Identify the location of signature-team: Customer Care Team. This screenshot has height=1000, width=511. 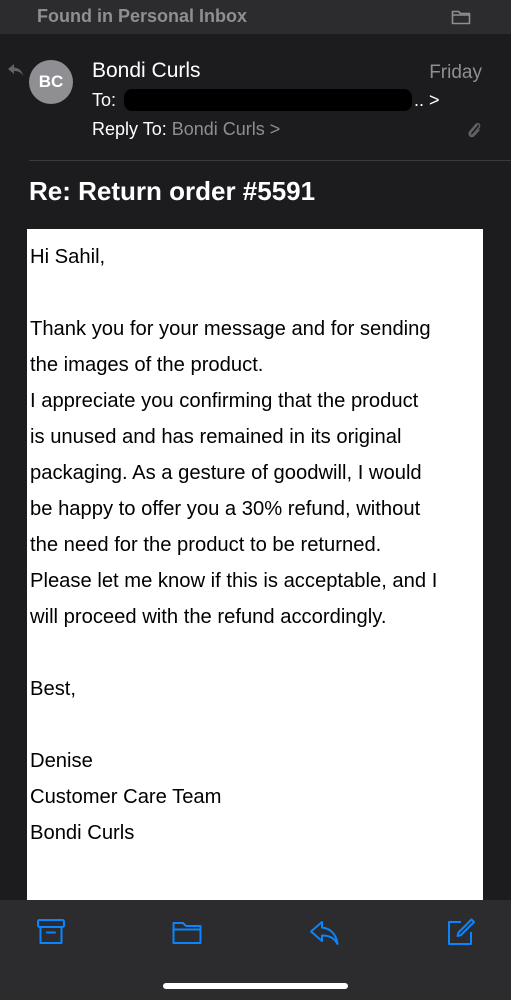
(126, 797).